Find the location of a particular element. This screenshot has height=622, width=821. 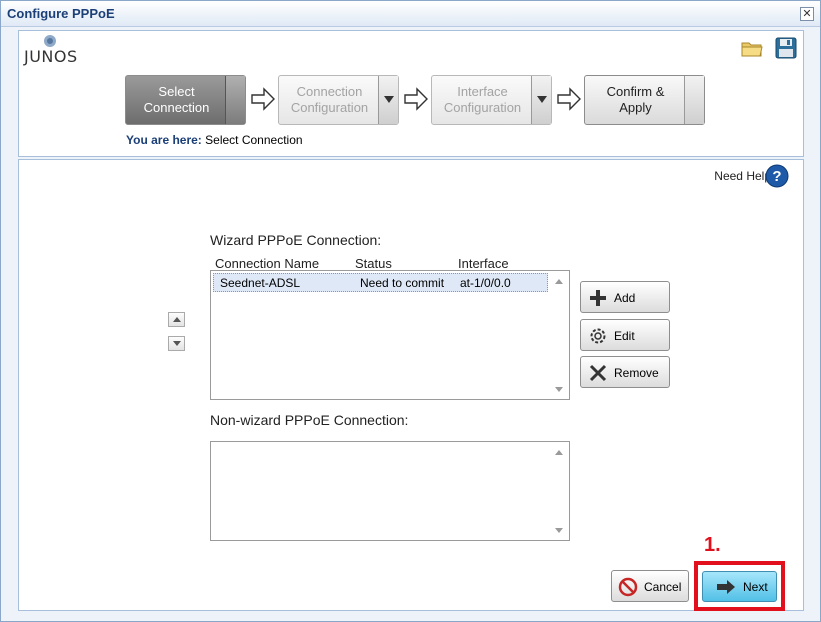

close-button: ✕ is located at coordinates (807, 14).